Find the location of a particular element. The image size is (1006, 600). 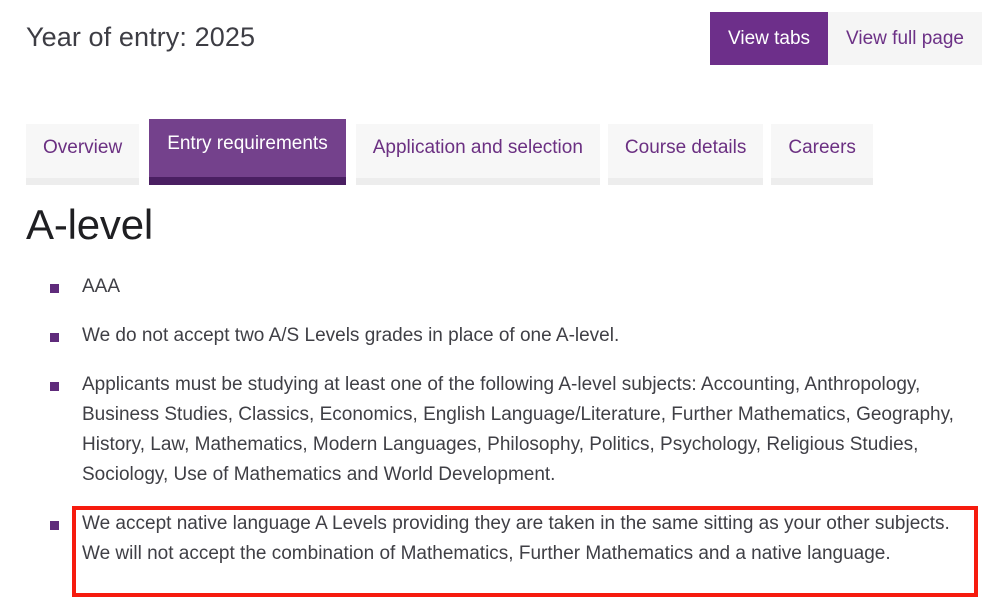

view-full-page-button: View full page is located at coordinates (905, 38).